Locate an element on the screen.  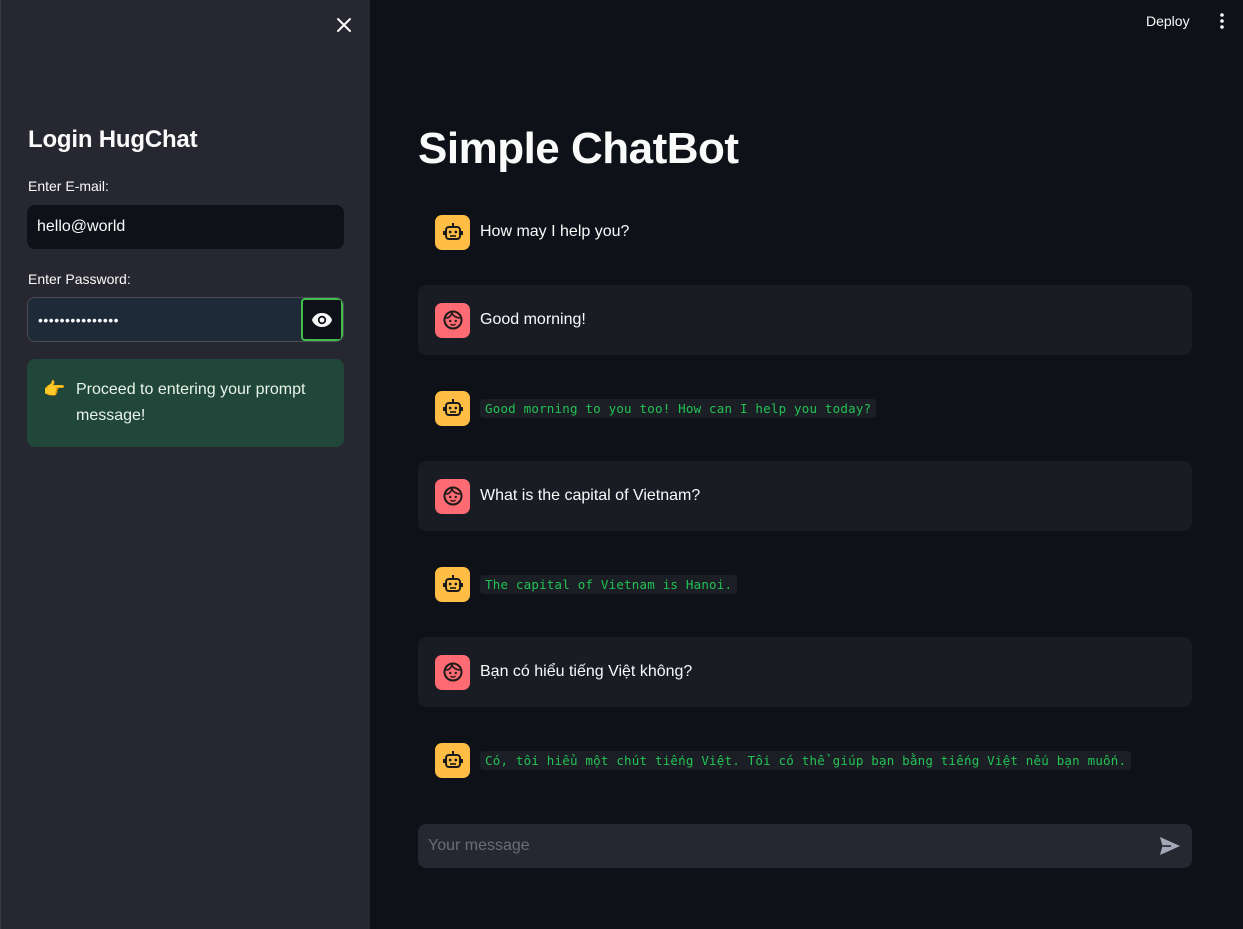
email-field is located at coordinates (185, 227).